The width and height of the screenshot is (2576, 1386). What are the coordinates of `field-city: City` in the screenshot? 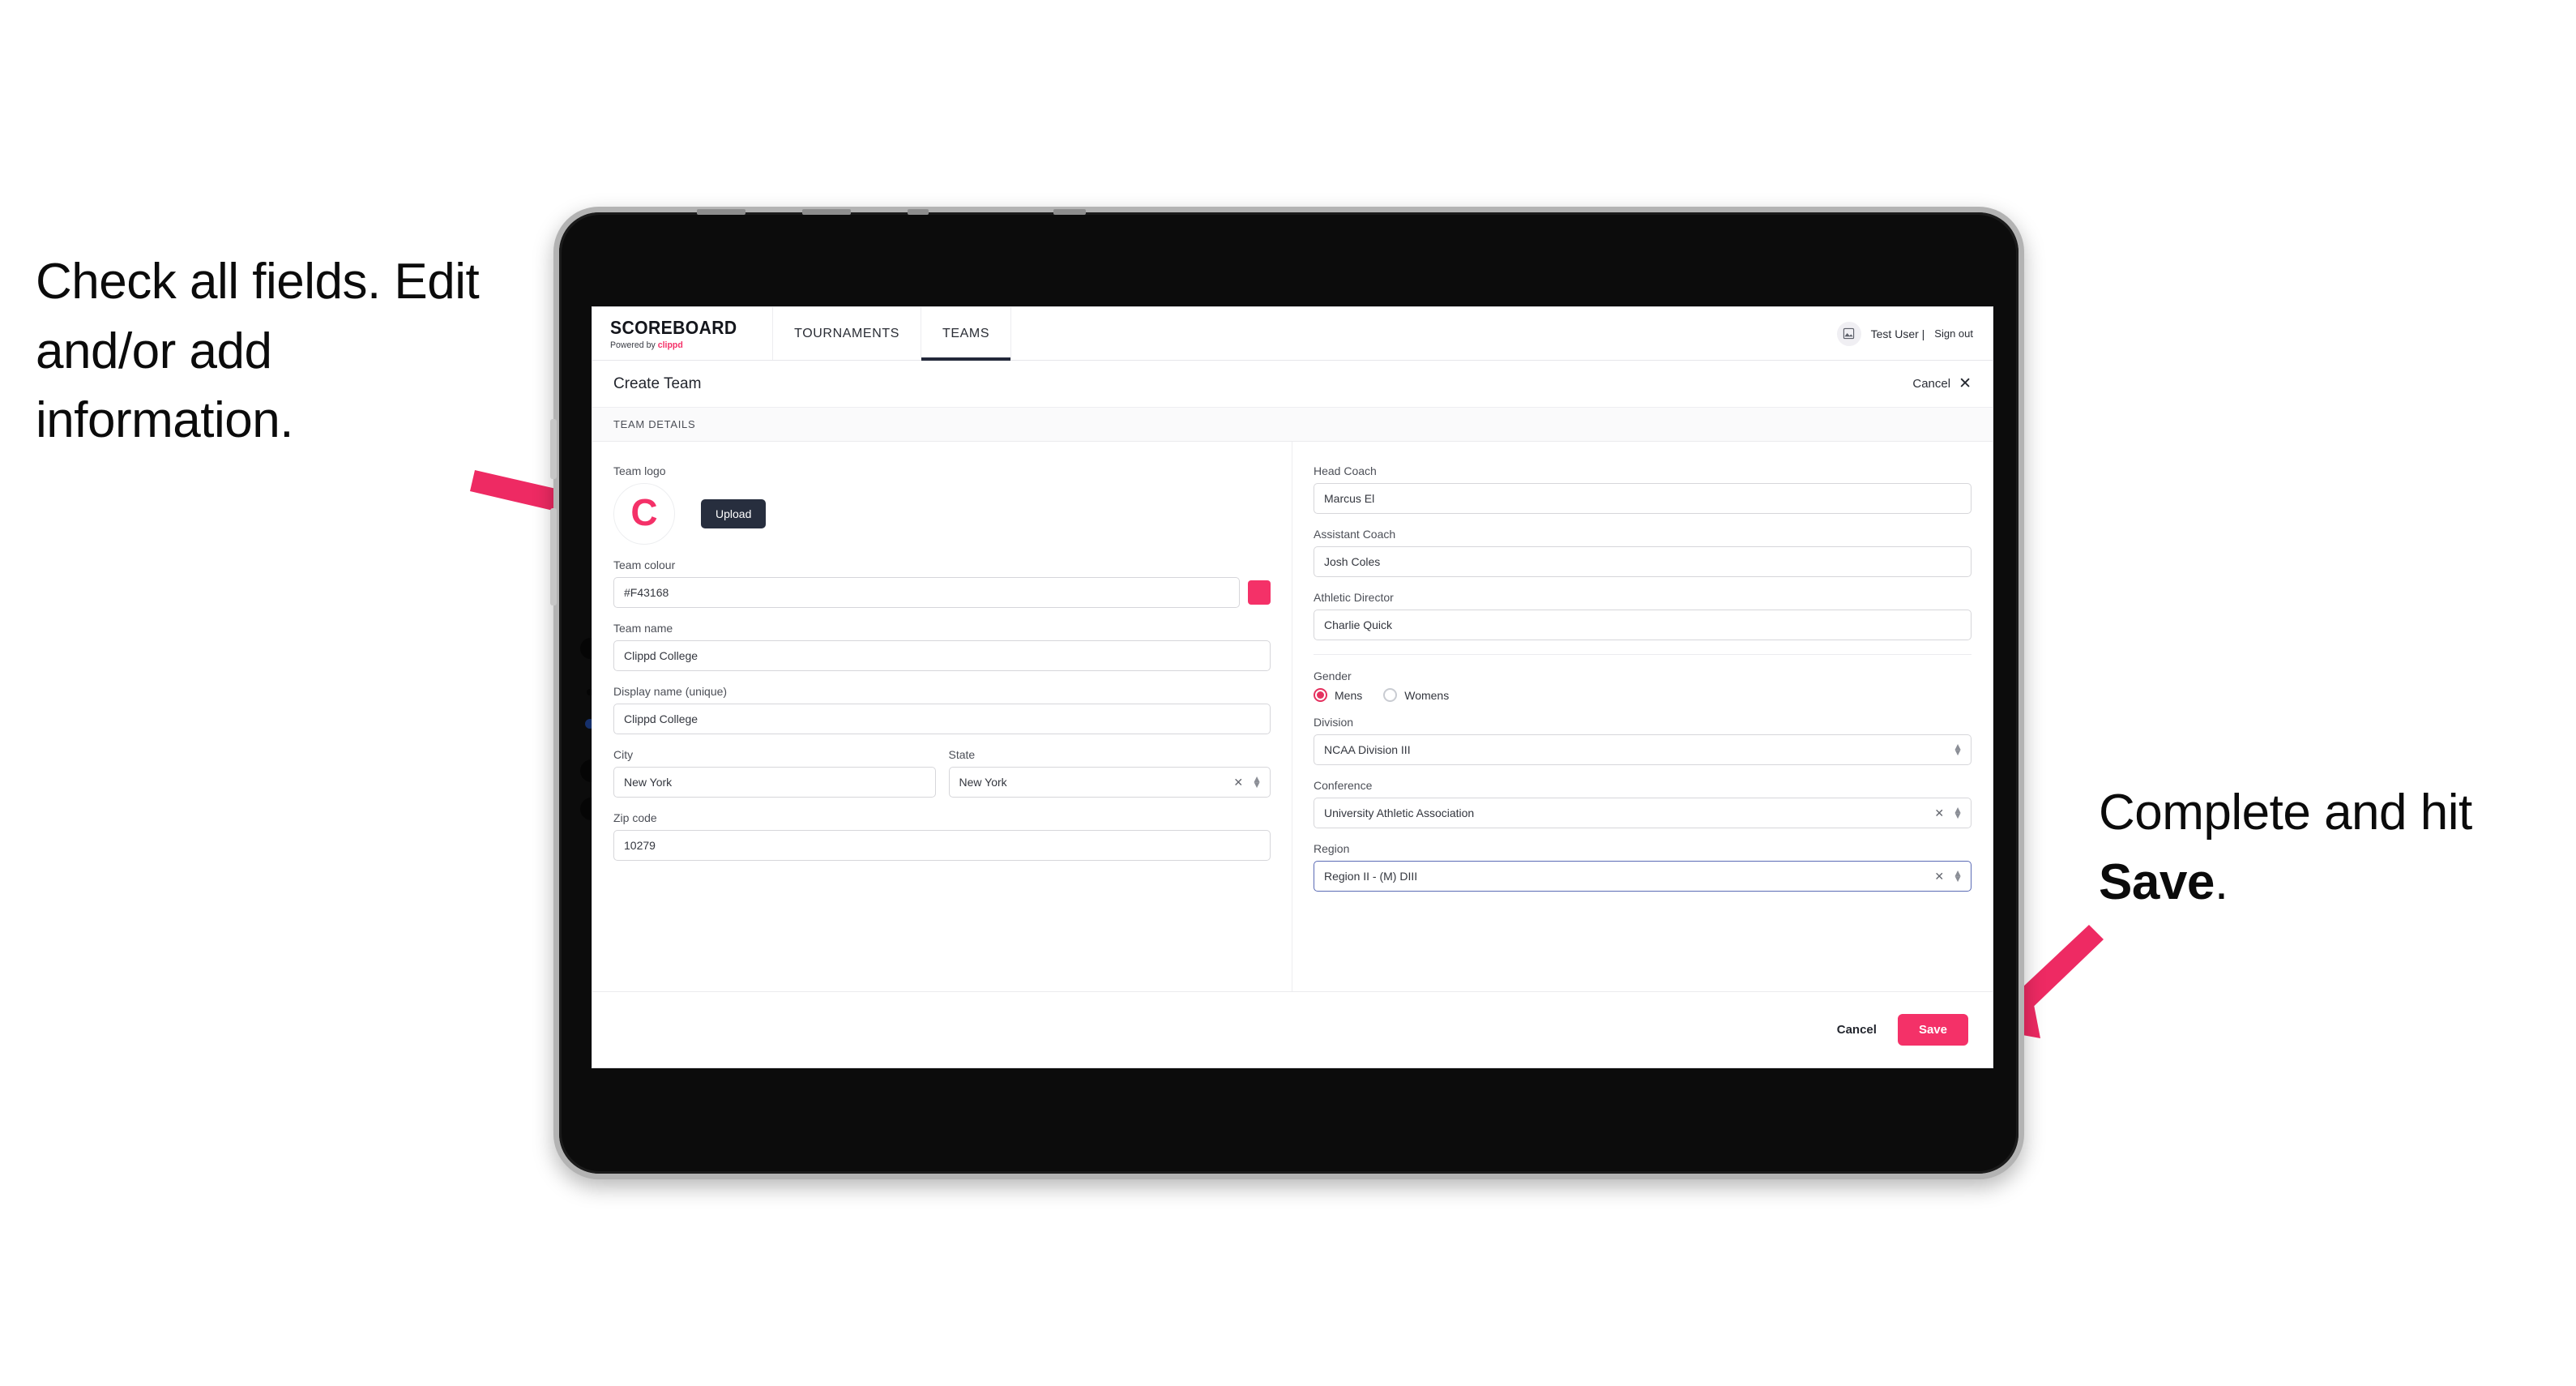 It's located at (774, 773).